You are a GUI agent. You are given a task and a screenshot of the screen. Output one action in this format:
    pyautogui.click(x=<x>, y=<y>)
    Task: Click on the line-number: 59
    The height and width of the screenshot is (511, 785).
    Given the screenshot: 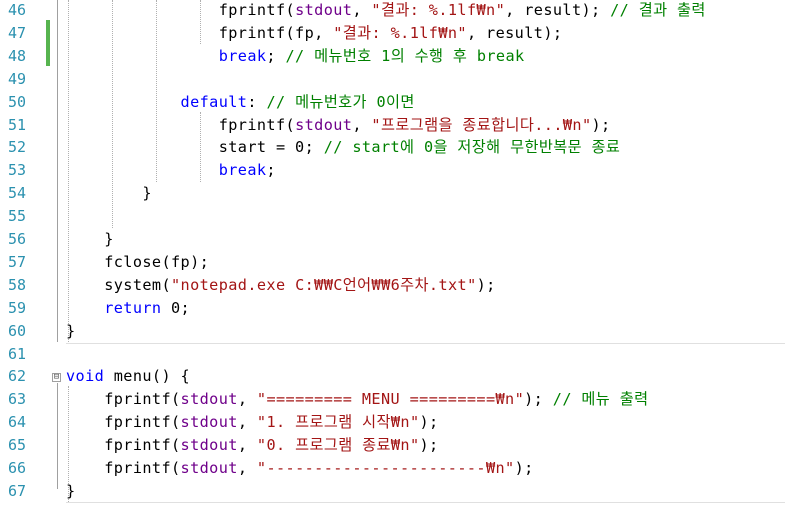 What is the action you would take?
    pyautogui.click(x=16, y=307)
    